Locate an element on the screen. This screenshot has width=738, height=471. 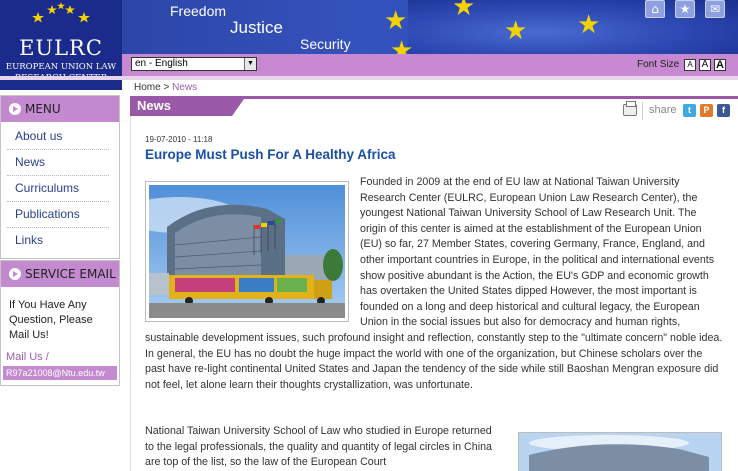
toolbar: en - English ▼ Font Size A A A is located at coordinates (430, 65).